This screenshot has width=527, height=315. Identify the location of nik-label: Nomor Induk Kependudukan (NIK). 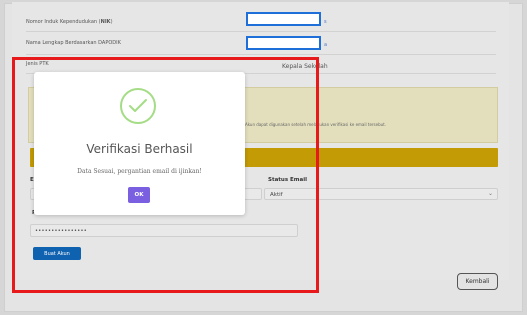
(69, 22).